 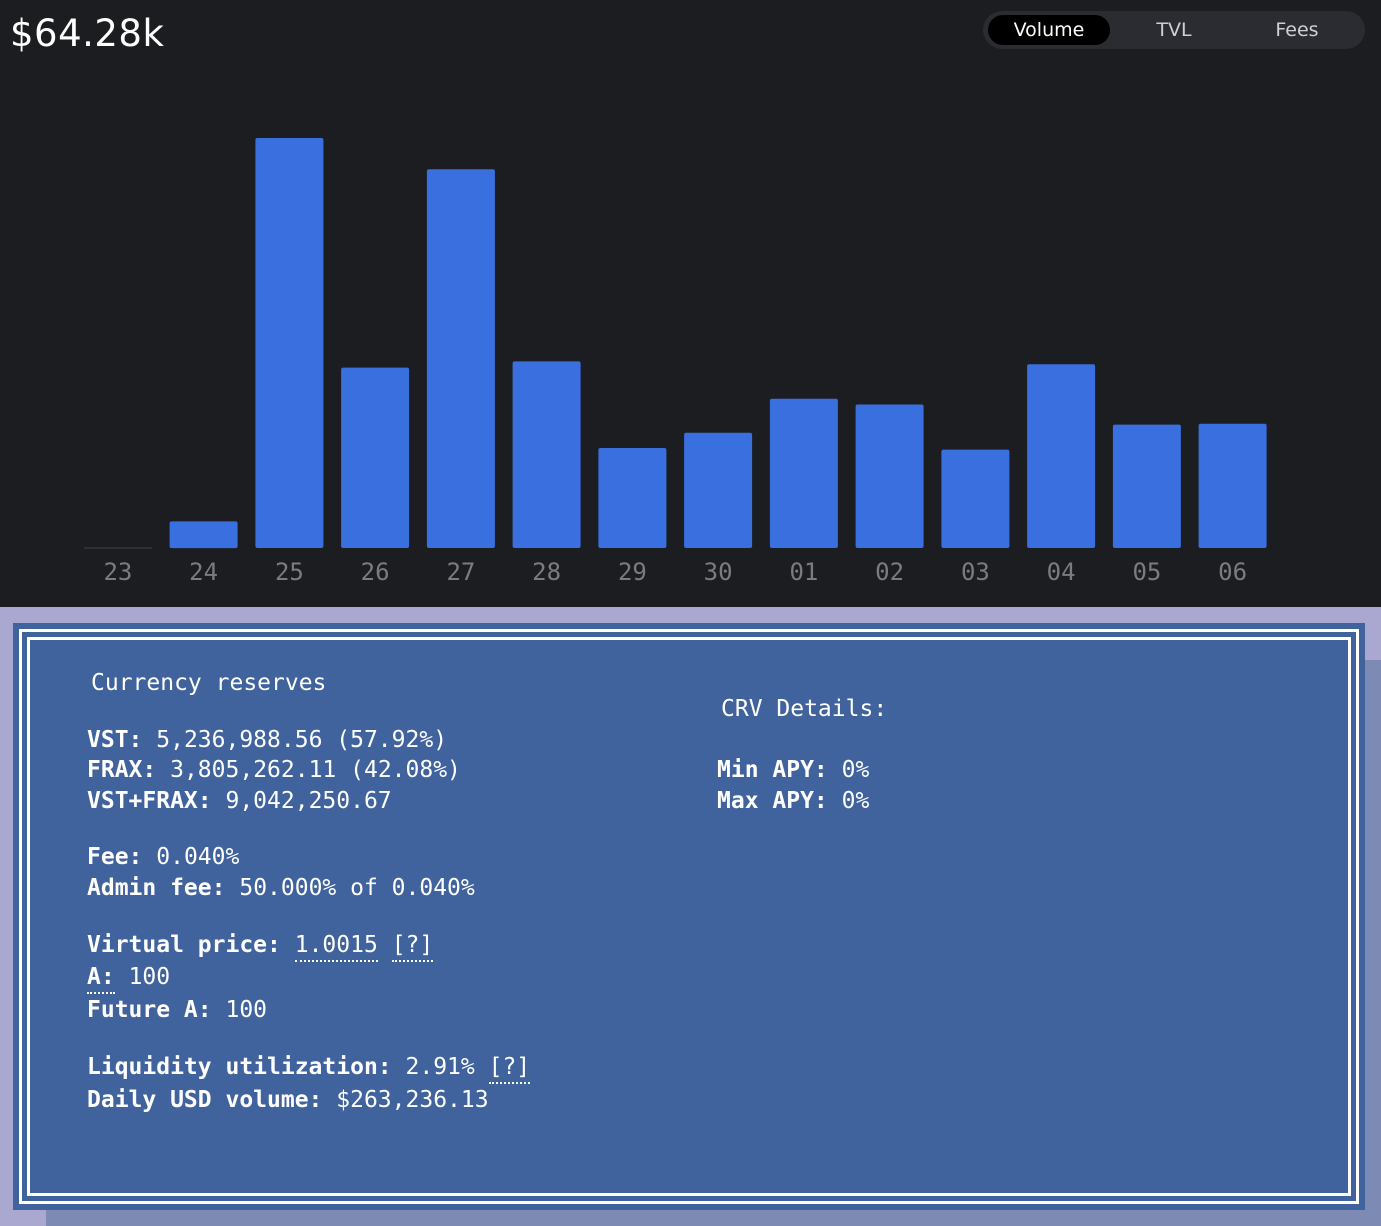 I want to click on liquidity-label: Liquidity utilization:, so click(x=239, y=1067).